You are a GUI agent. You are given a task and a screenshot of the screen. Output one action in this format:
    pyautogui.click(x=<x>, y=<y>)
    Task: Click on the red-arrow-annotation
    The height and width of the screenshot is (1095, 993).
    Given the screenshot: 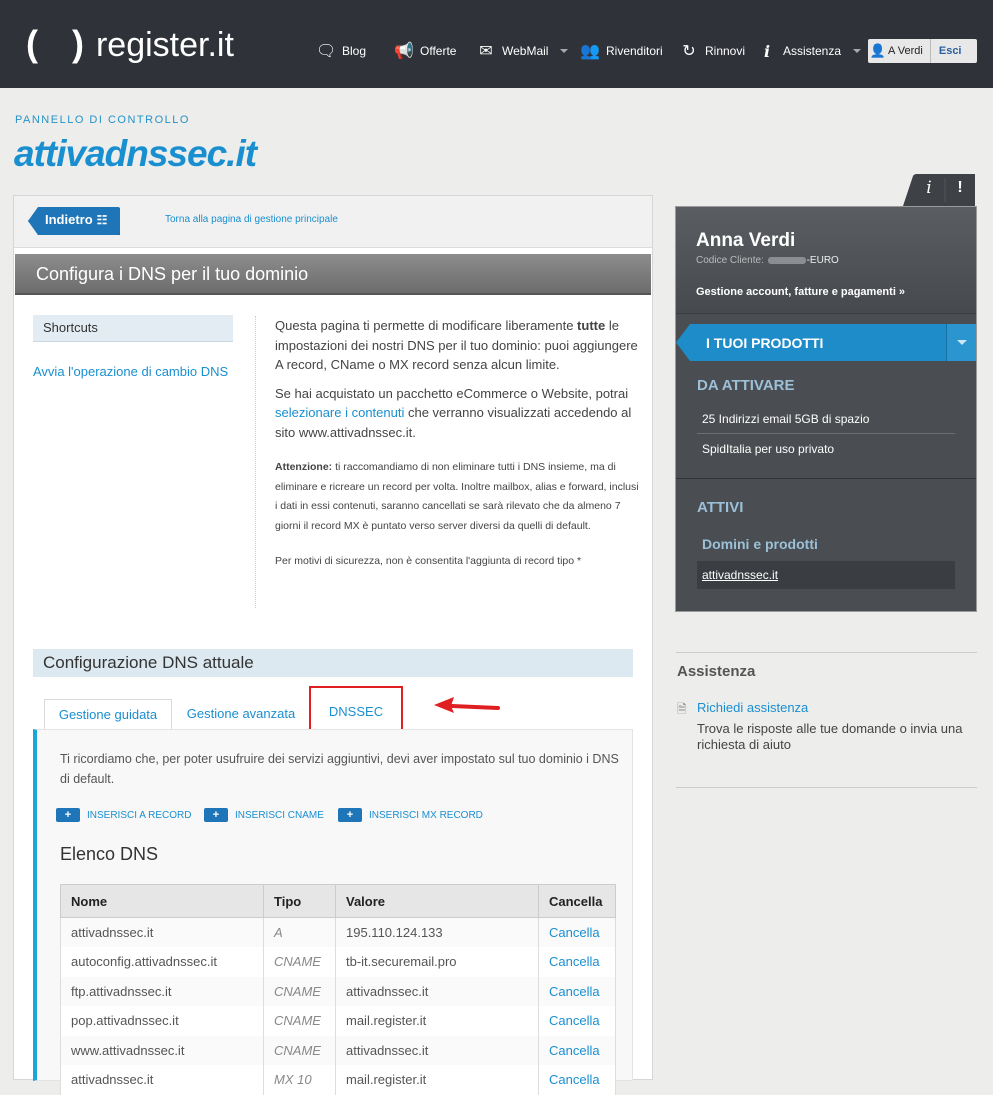 What is the action you would take?
    pyautogui.click(x=467, y=705)
    